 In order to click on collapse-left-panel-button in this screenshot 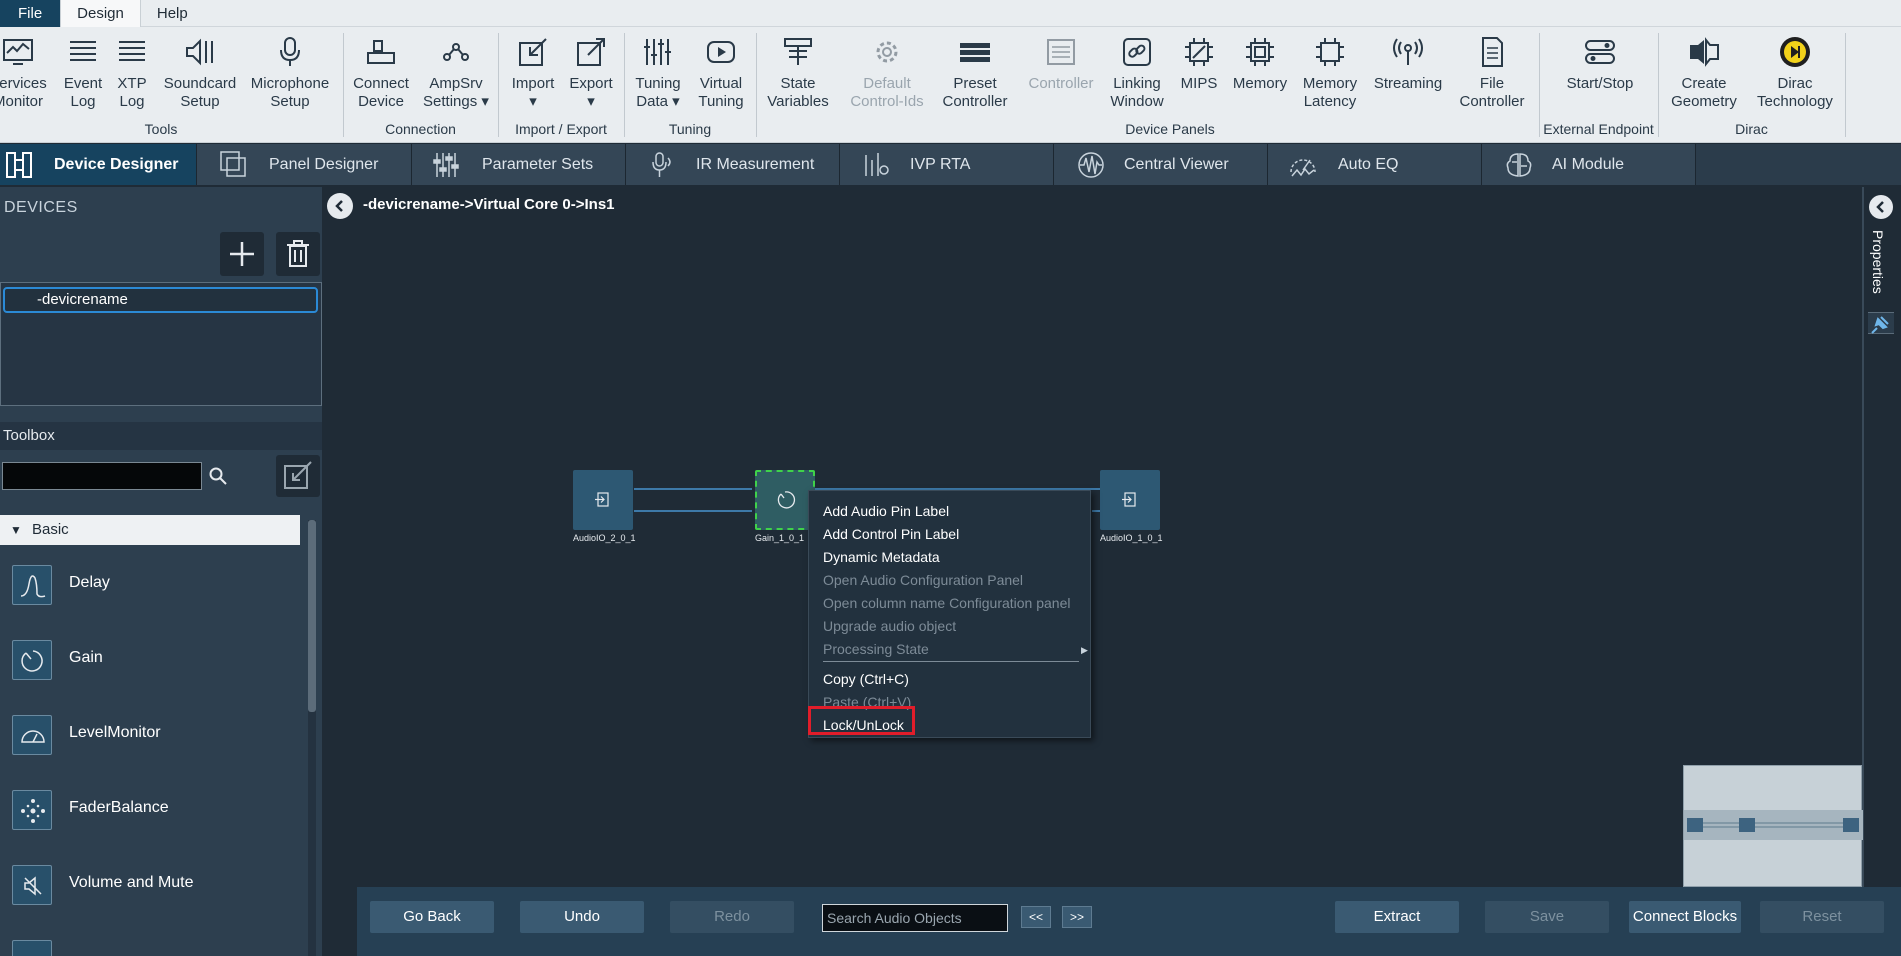, I will do `click(340, 206)`.